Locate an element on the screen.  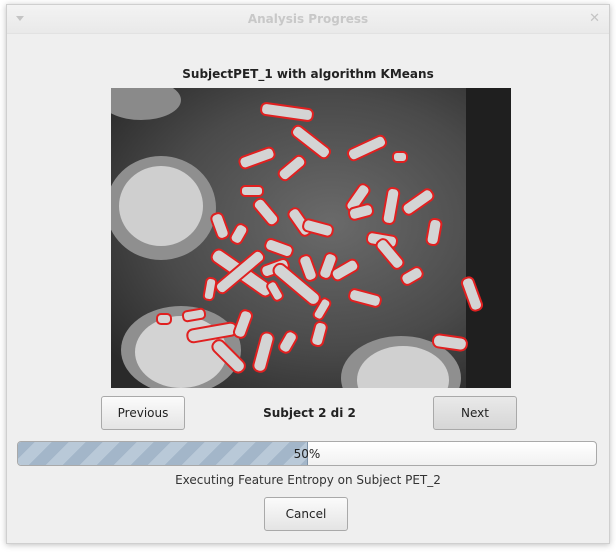
progress-bar: 50% is located at coordinates (307, 453).